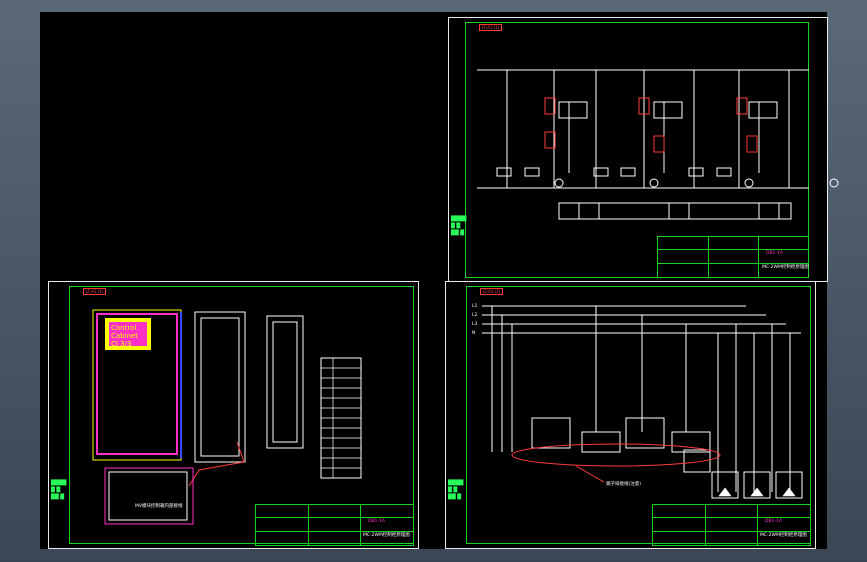 The height and width of the screenshot is (562, 867). What do you see at coordinates (125, 336) in the screenshot?
I see `panel-label: Control Cabinet CJ 3/3` at bounding box center [125, 336].